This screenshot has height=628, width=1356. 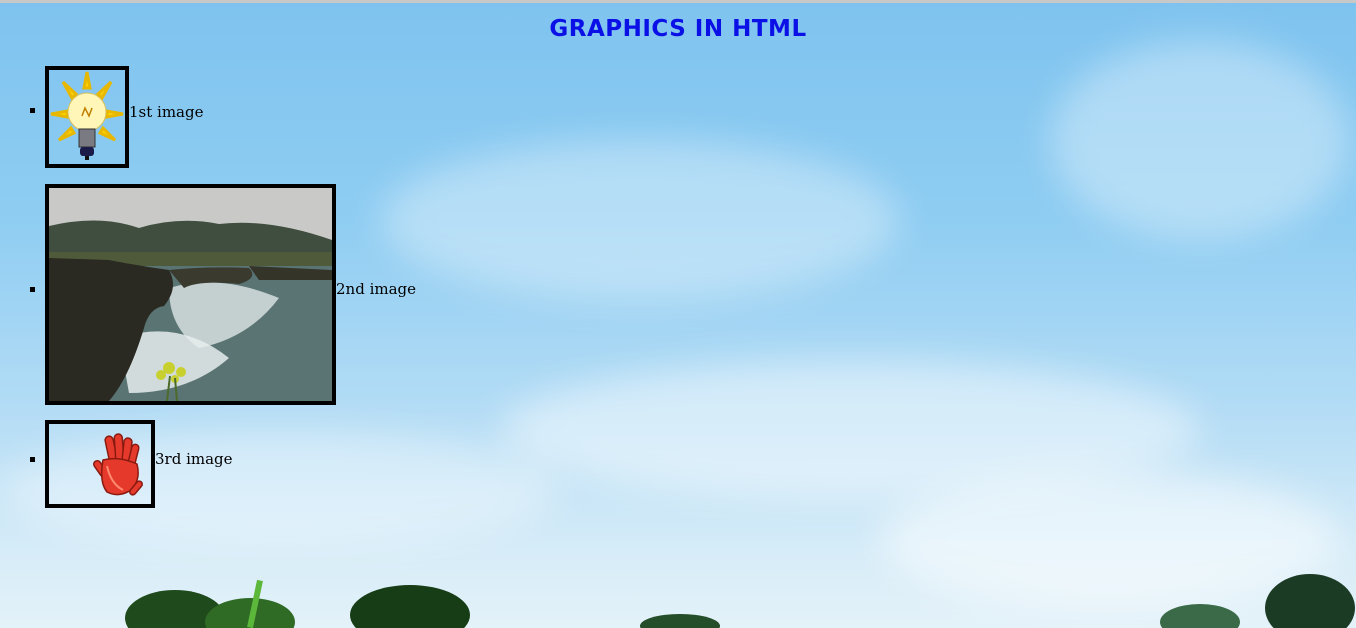 What do you see at coordinates (194, 459) in the screenshot?
I see `image-caption: 3rd image` at bounding box center [194, 459].